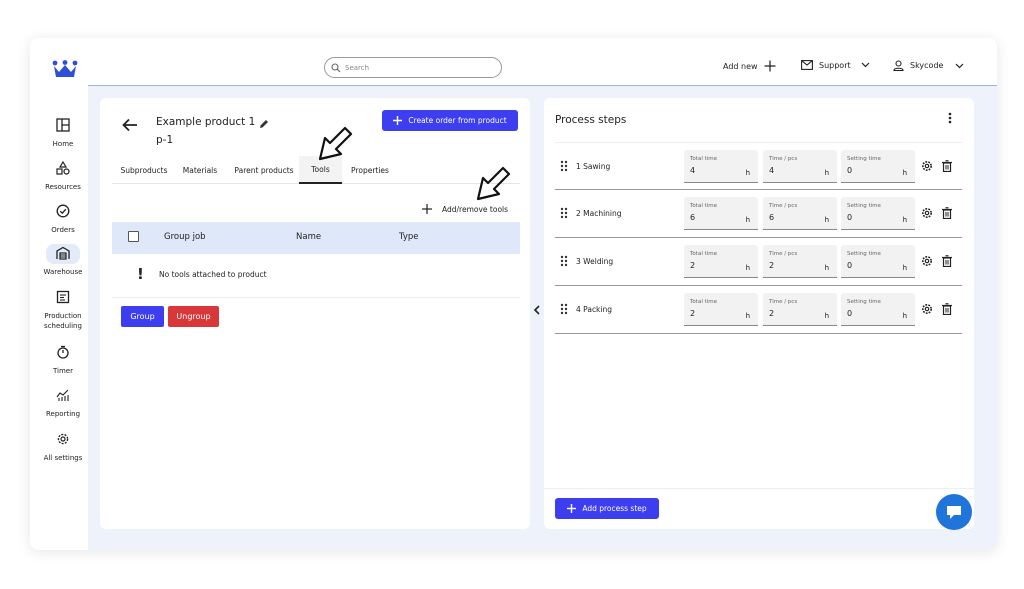 The height and width of the screenshot is (589, 1024). Describe the element at coordinates (63, 132) in the screenshot. I see `sidebar-item-home: Home` at that location.